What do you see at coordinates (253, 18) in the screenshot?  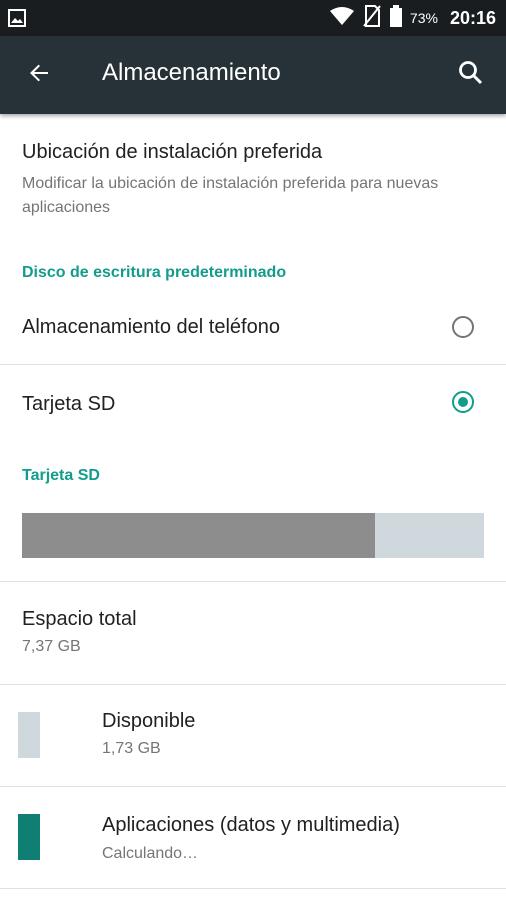 I see `status-bar: 73% 20:16` at bounding box center [253, 18].